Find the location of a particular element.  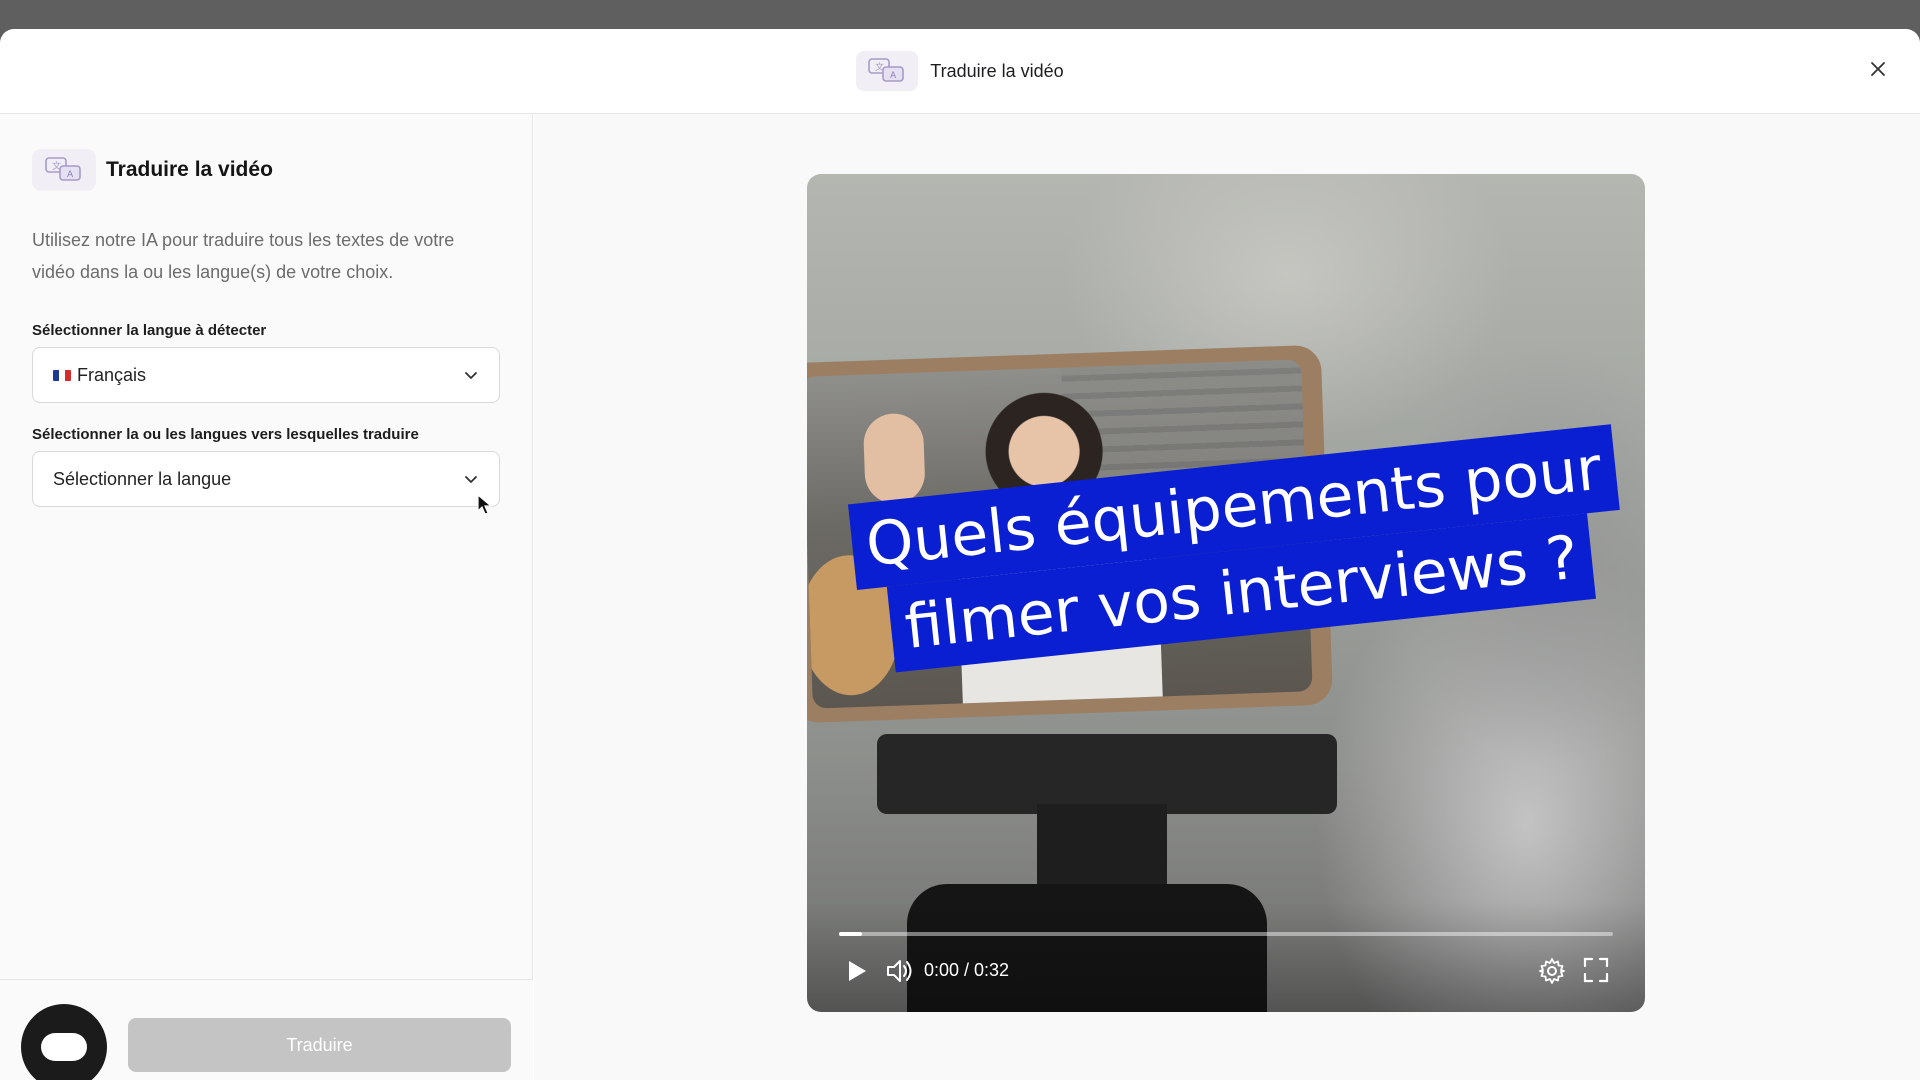

detect-language-label: Sélectionner la langue à détecter is located at coordinates (149, 330).